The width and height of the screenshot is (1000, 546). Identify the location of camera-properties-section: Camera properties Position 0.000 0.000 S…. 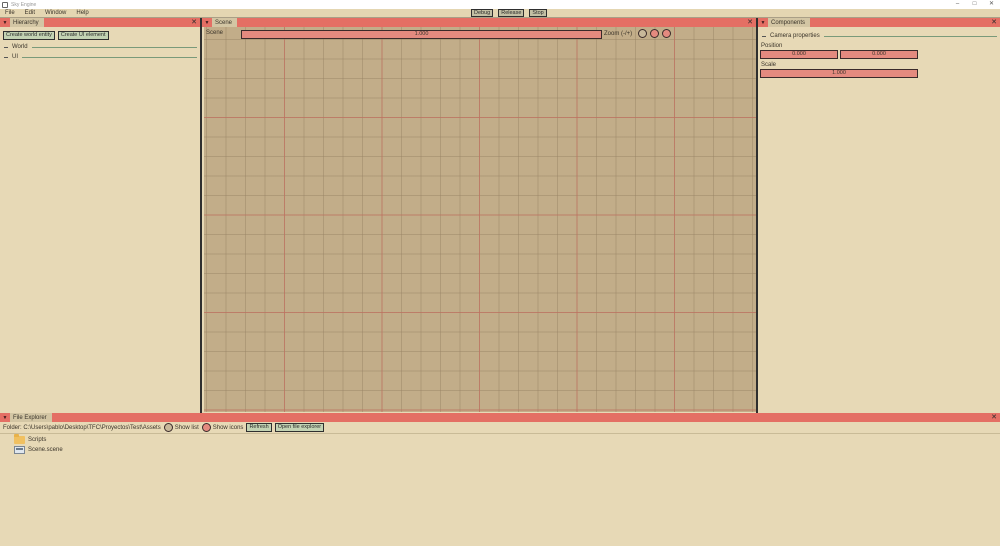
(879, 54).